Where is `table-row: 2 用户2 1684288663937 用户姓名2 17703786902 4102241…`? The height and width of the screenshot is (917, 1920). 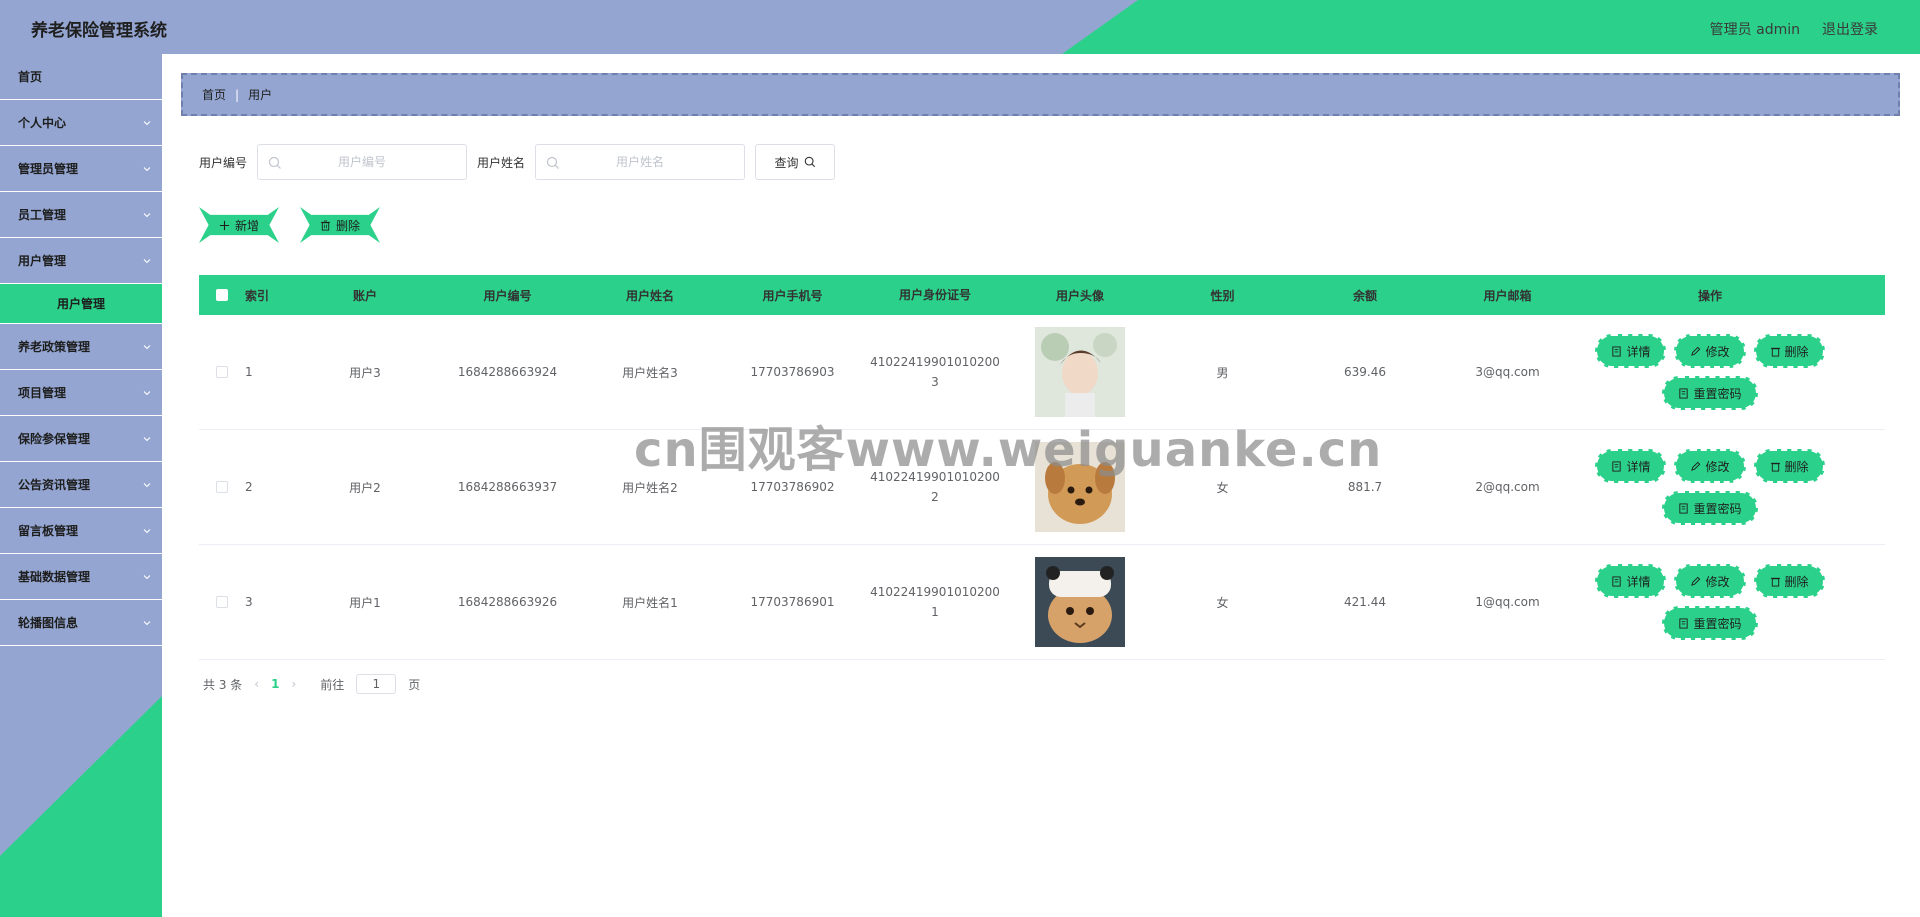 table-row: 2 用户2 1684288663937 用户姓名2 17703786902 4102241… is located at coordinates (1042, 487).